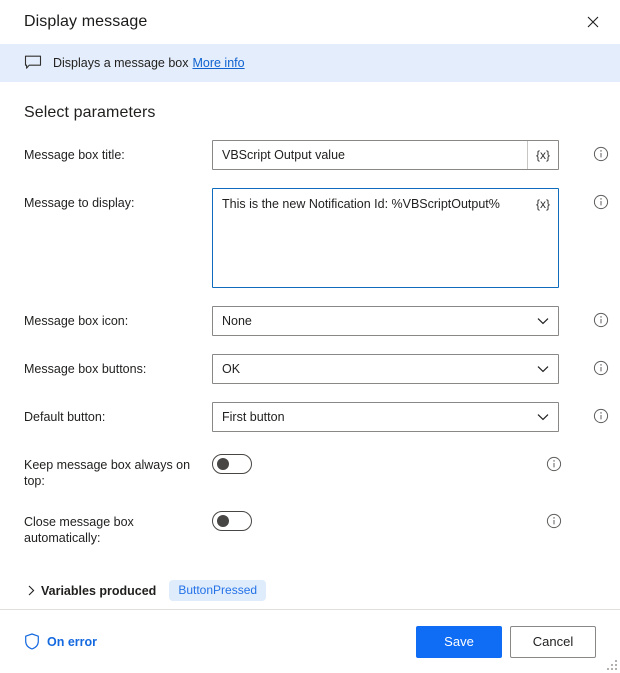 This screenshot has height=673, width=620. I want to click on shield-icon, so click(32, 641).